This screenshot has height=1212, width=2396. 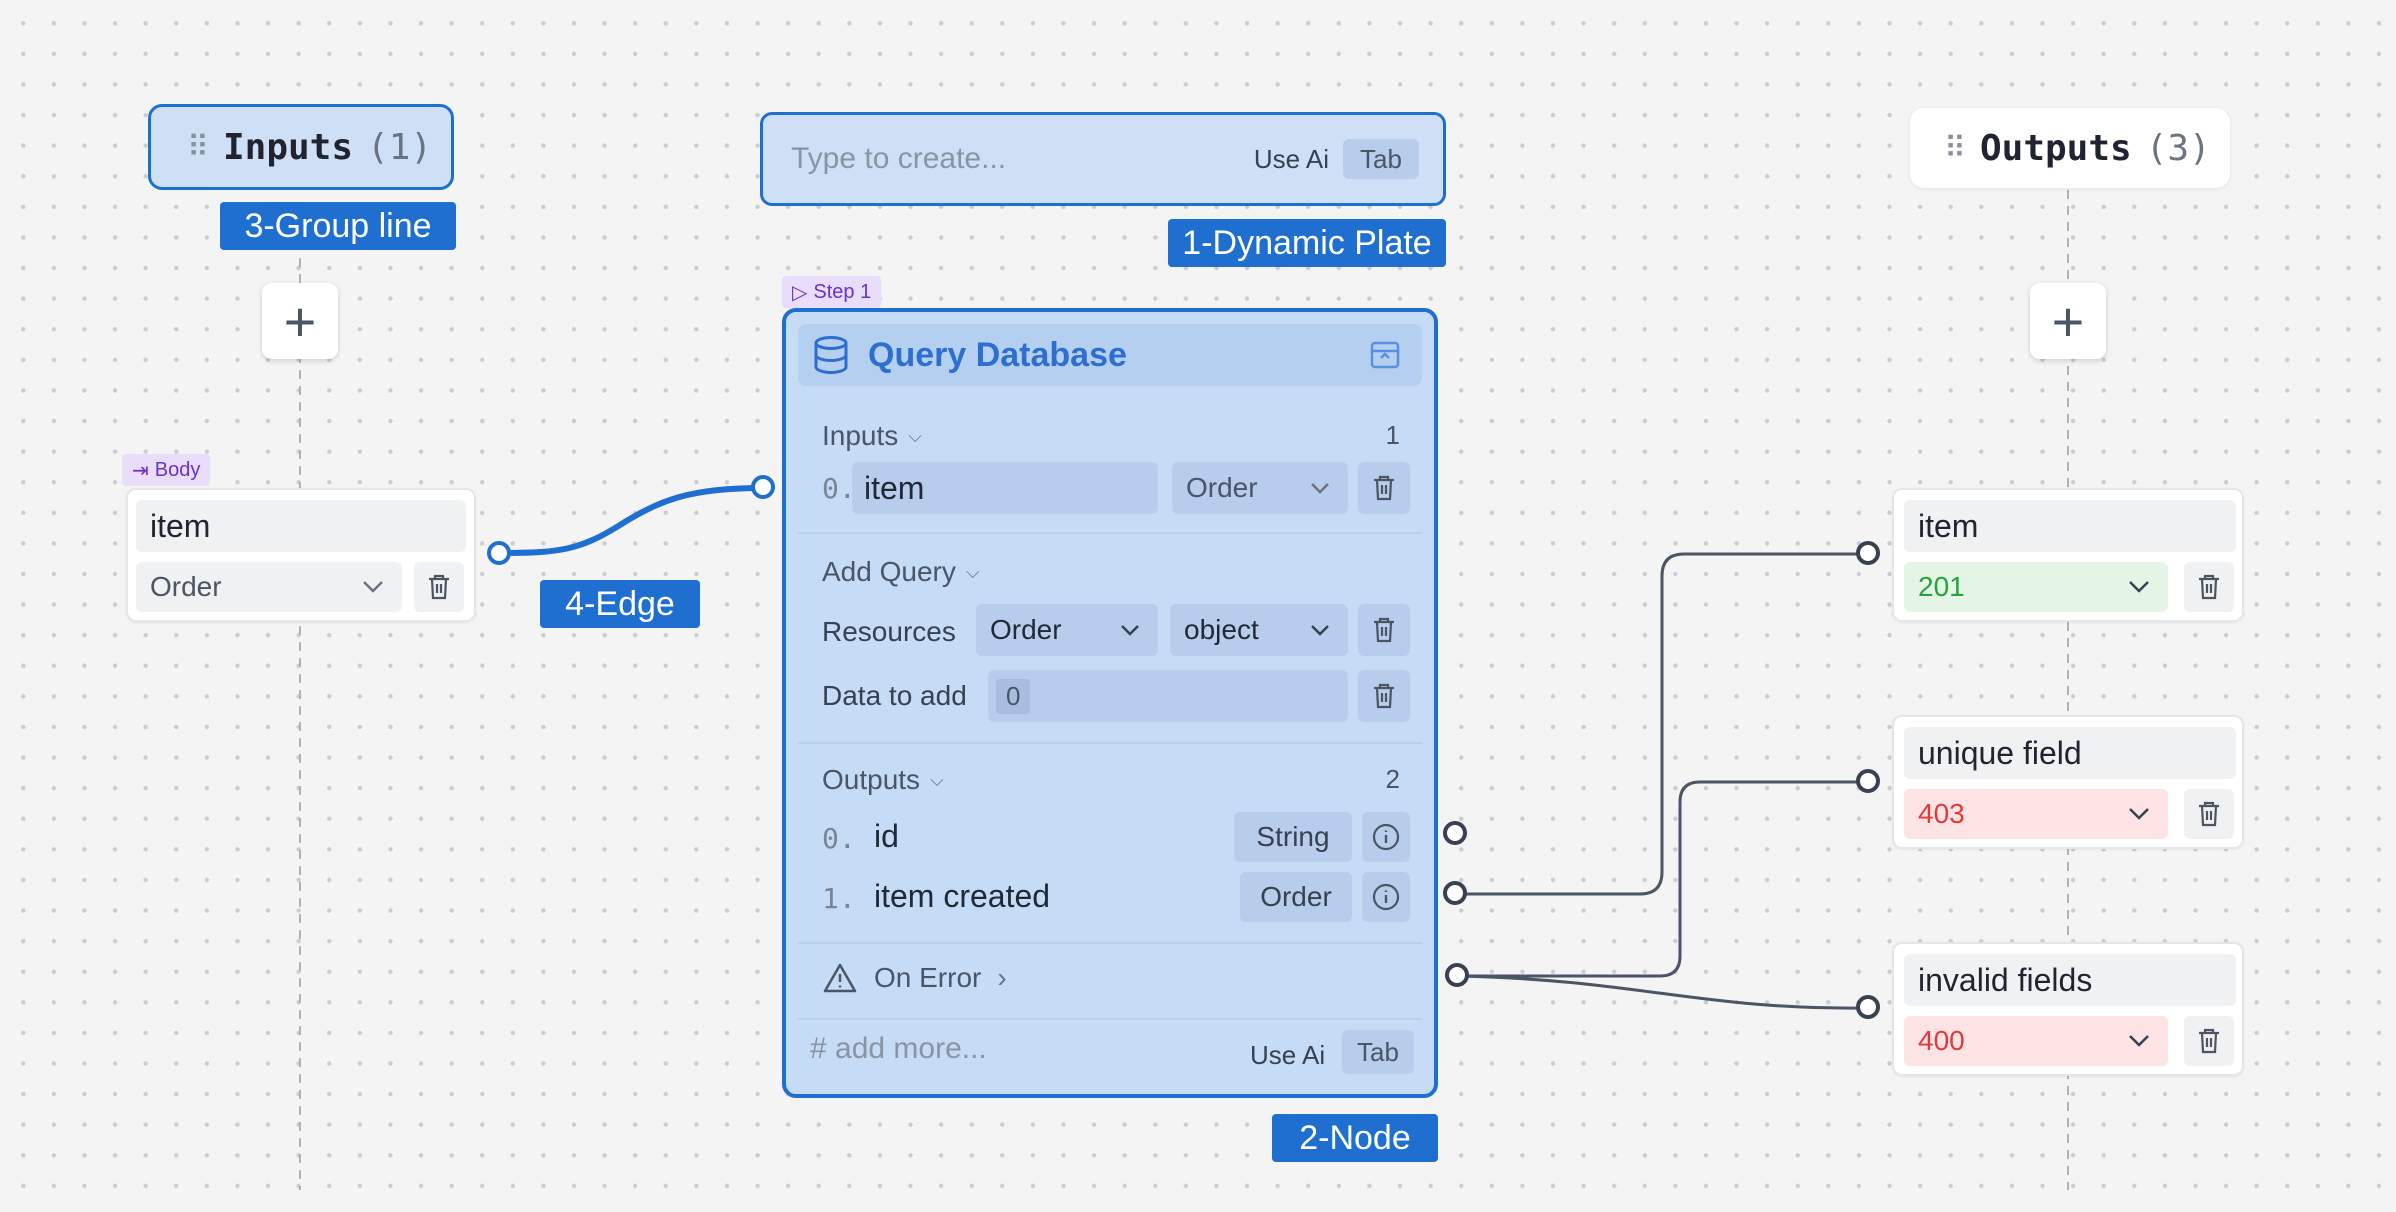 What do you see at coordinates (1385, 355) in the screenshot?
I see `collapse-icon` at bounding box center [1385, 355].